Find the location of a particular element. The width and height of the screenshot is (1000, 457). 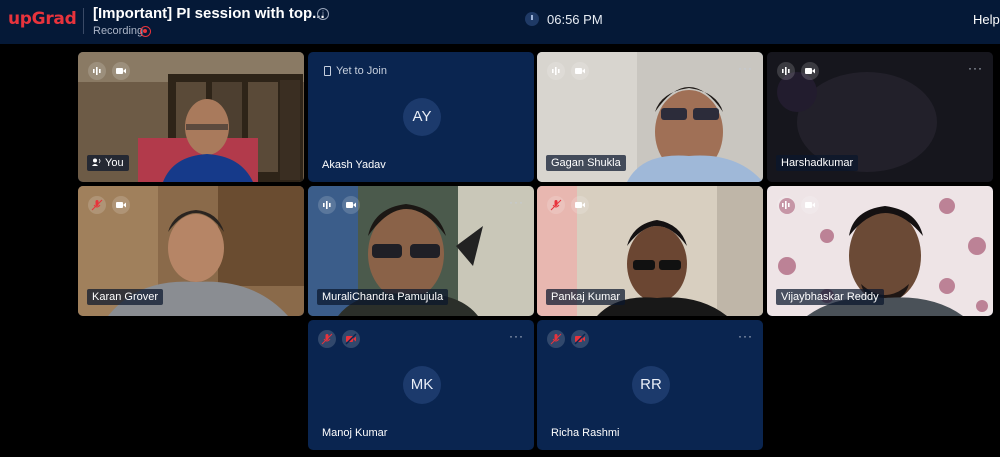

participant-tile-richa-rashmi: ··· RR Richa Rashmi is located at coordinates (650, 385).